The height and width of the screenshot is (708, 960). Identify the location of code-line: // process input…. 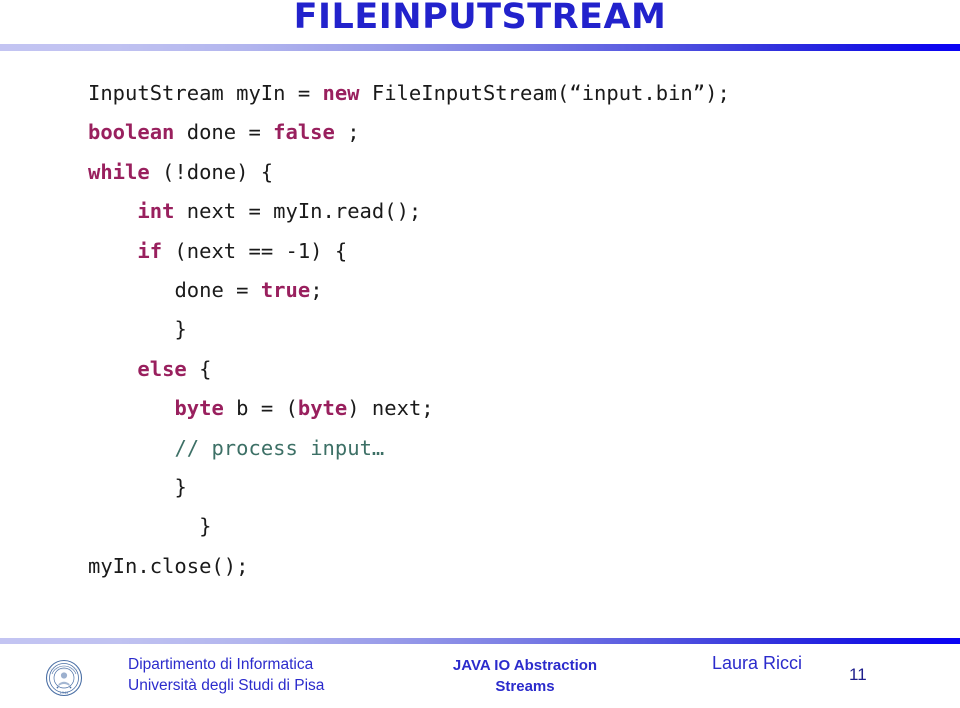
(480, 448).